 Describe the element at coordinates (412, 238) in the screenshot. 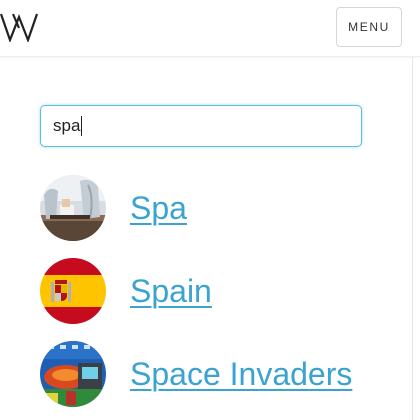

I see `content-divider` at that location.